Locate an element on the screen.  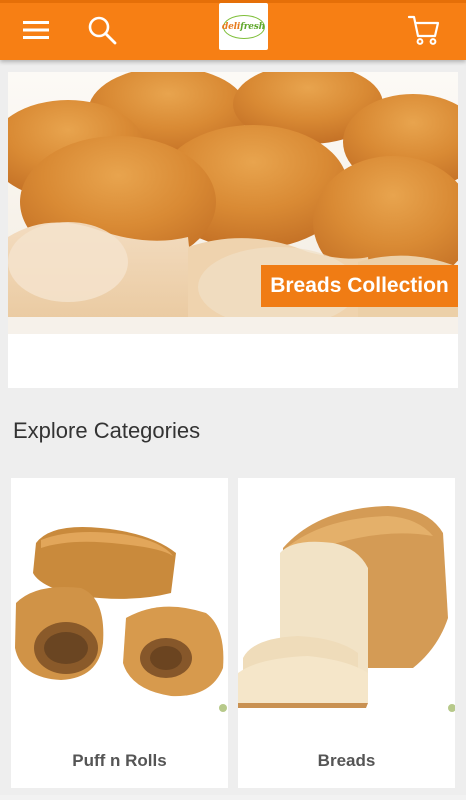
breads-image is located at coordinates (346, 603).